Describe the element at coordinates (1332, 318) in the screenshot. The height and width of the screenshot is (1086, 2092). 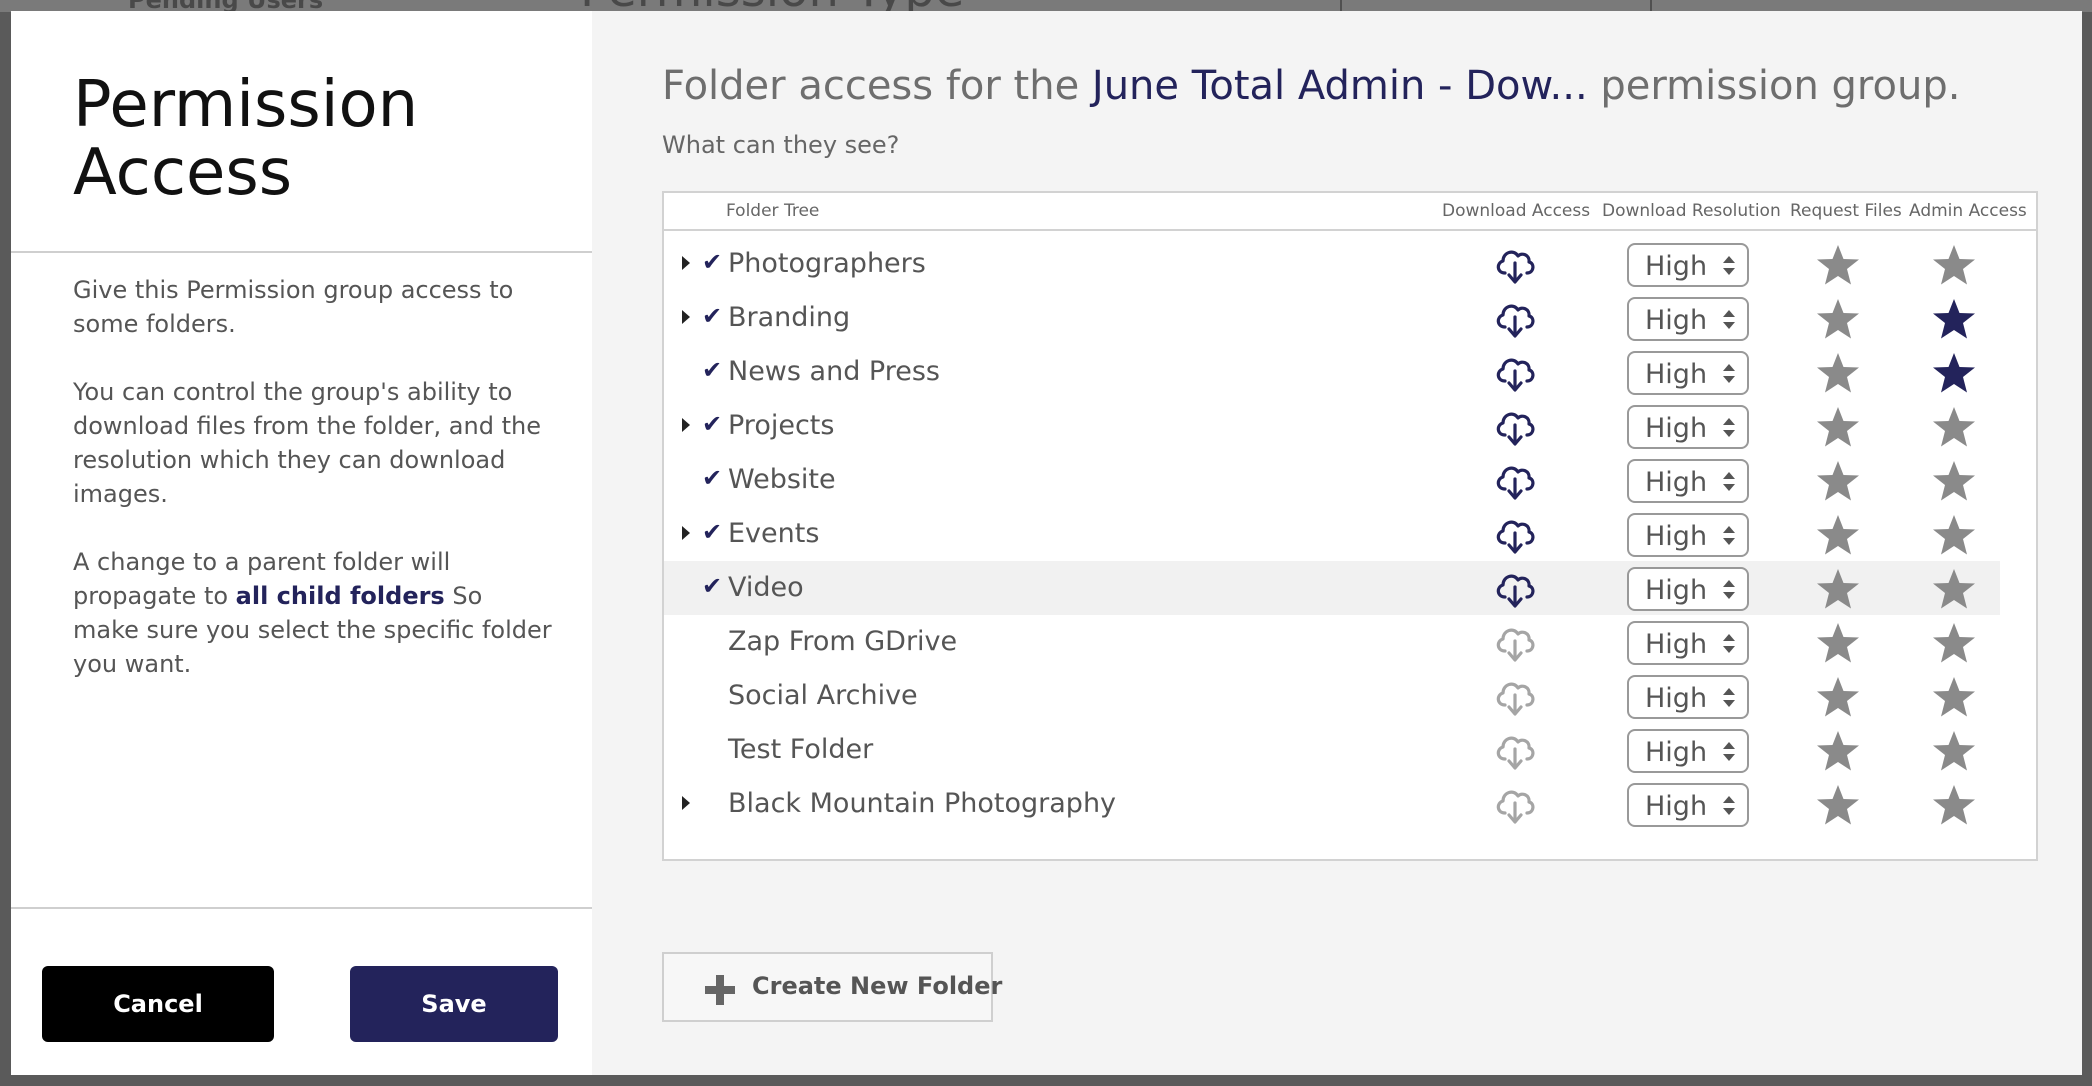
I see `table-row: ✔ Branding High` at that location.